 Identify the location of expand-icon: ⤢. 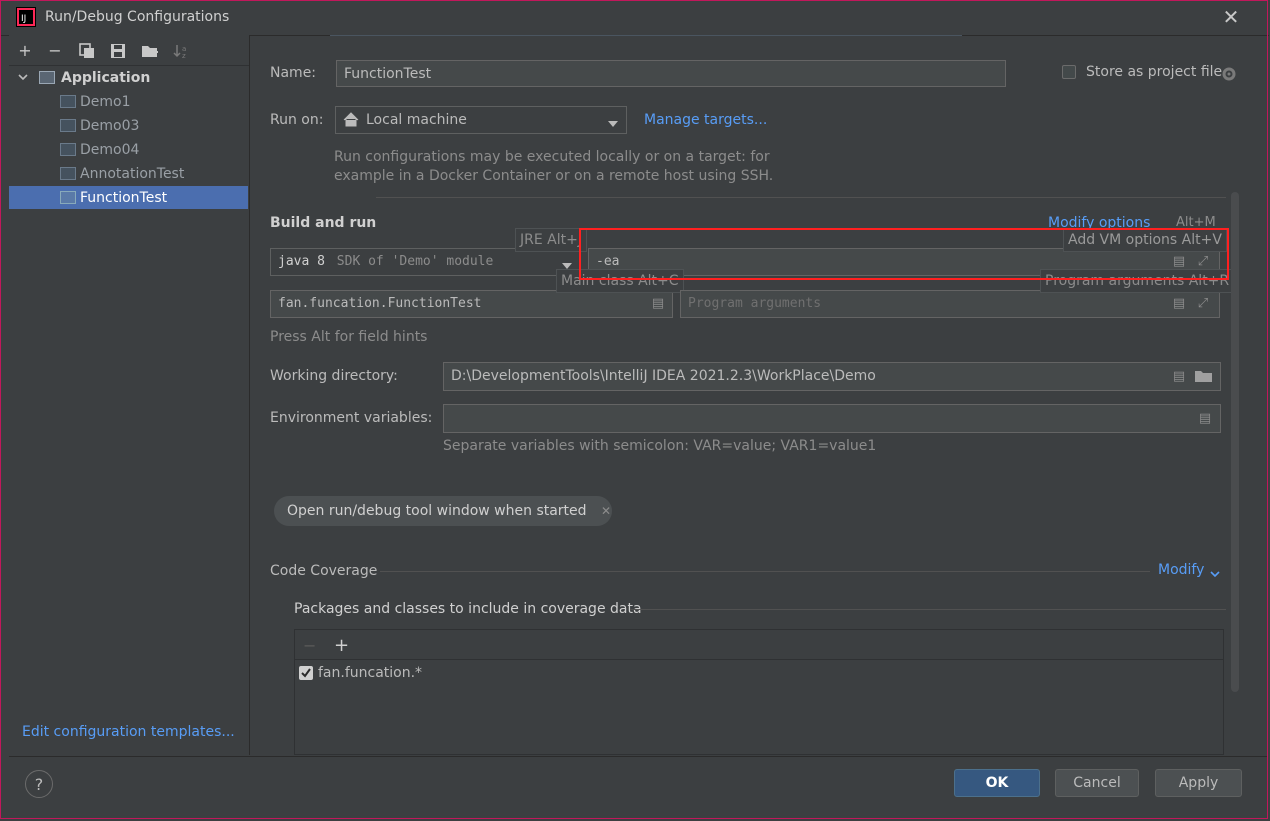
(1203, 304).